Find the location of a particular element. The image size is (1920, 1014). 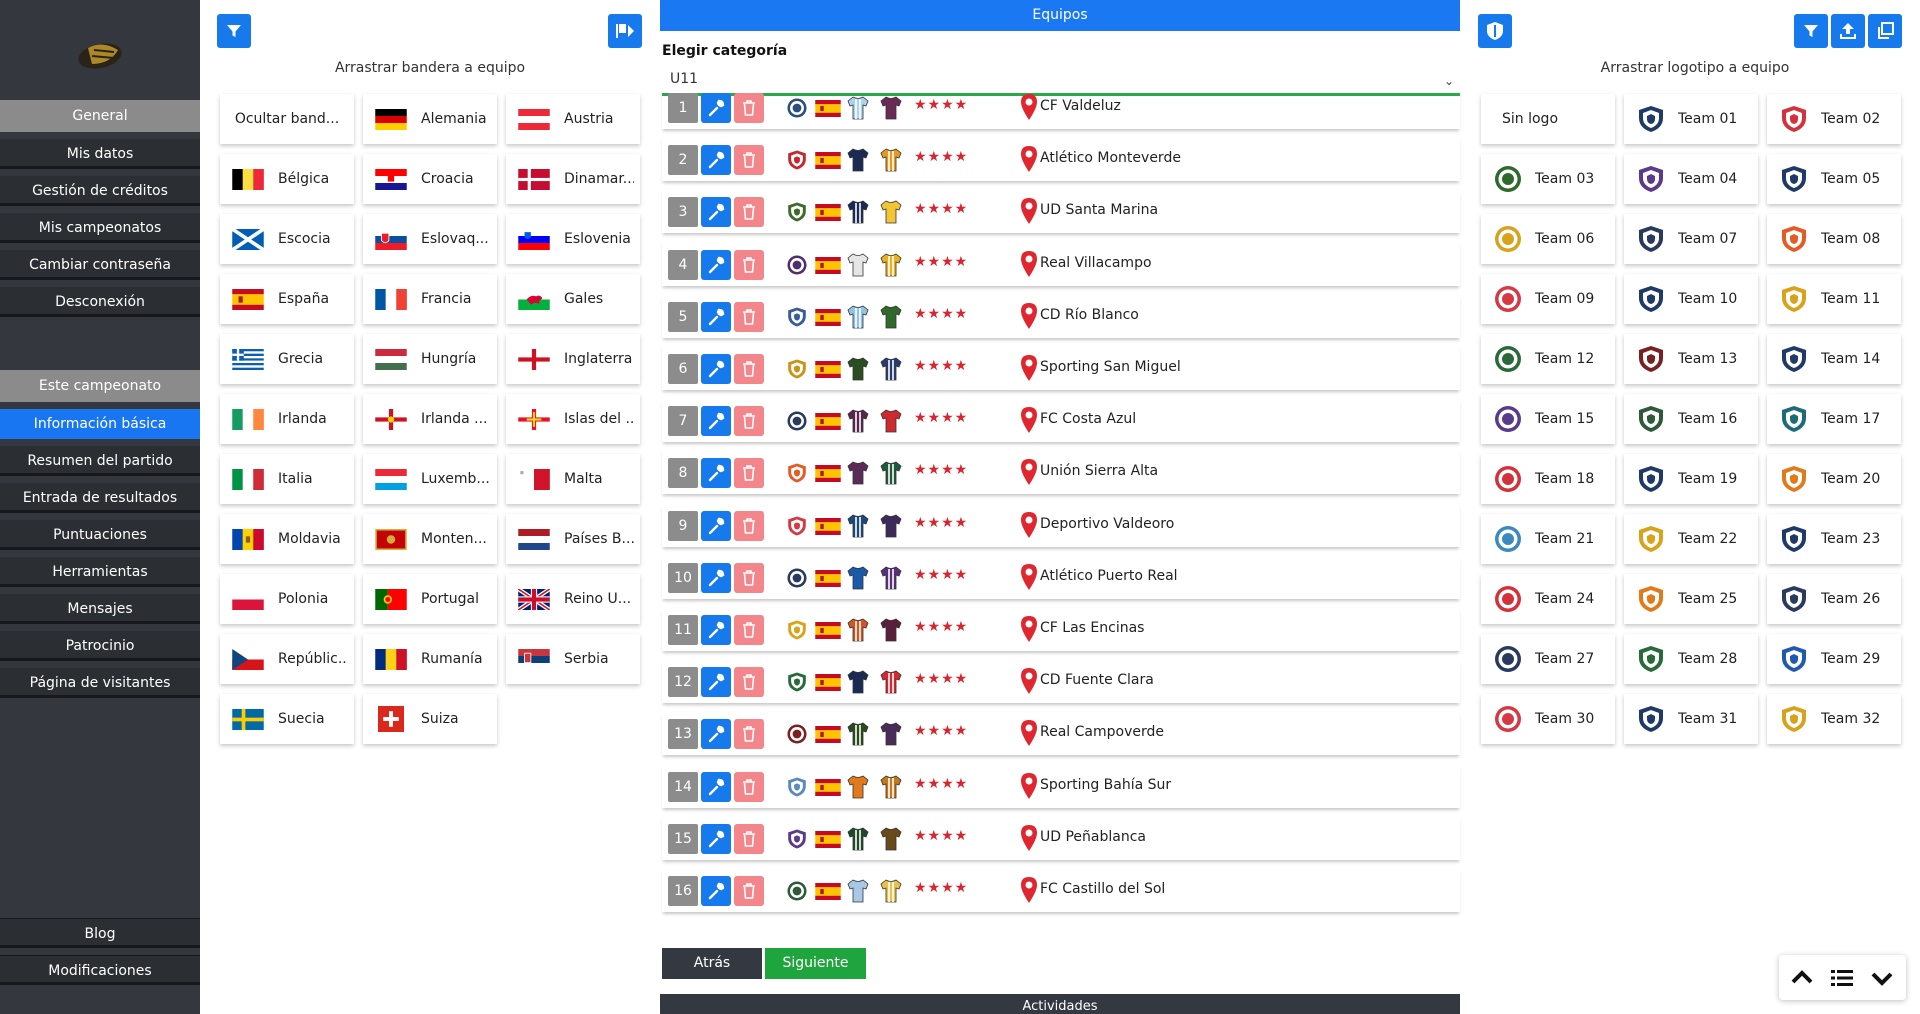

logo-chip: Sin logo is located at coordinates (1548, 119).